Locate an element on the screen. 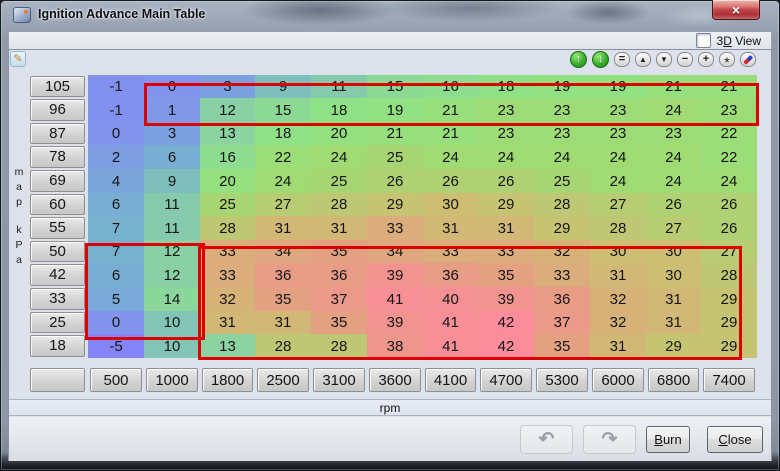  map-row-header: 96 is located at coordinates (57, 110).